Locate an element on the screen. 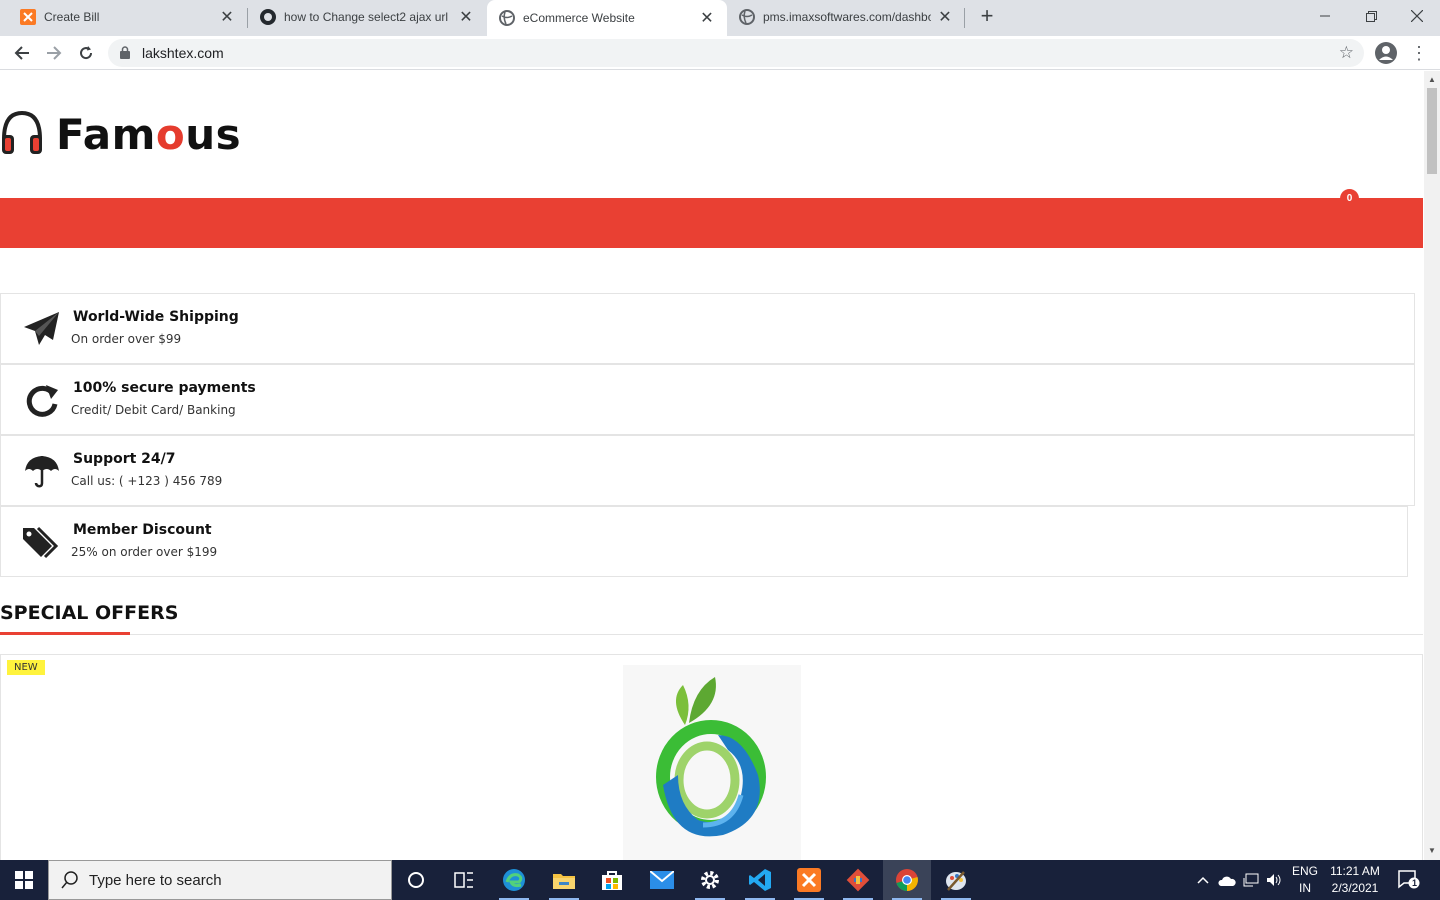 This screenshot has width=1440, height=900. tab-create-bill: Create Bill ✕ is located at coordinates (123, 17).